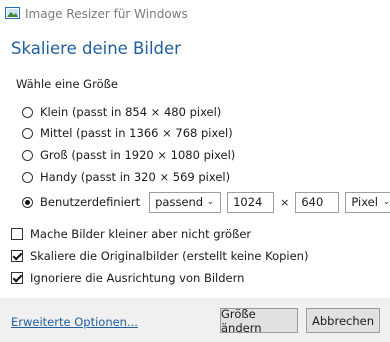 The image size is (390, 342). What do you see at coordinates (179, 202) in the screenshot?
I see `fit-mode-value: passend` at bounding box center [179, 202].